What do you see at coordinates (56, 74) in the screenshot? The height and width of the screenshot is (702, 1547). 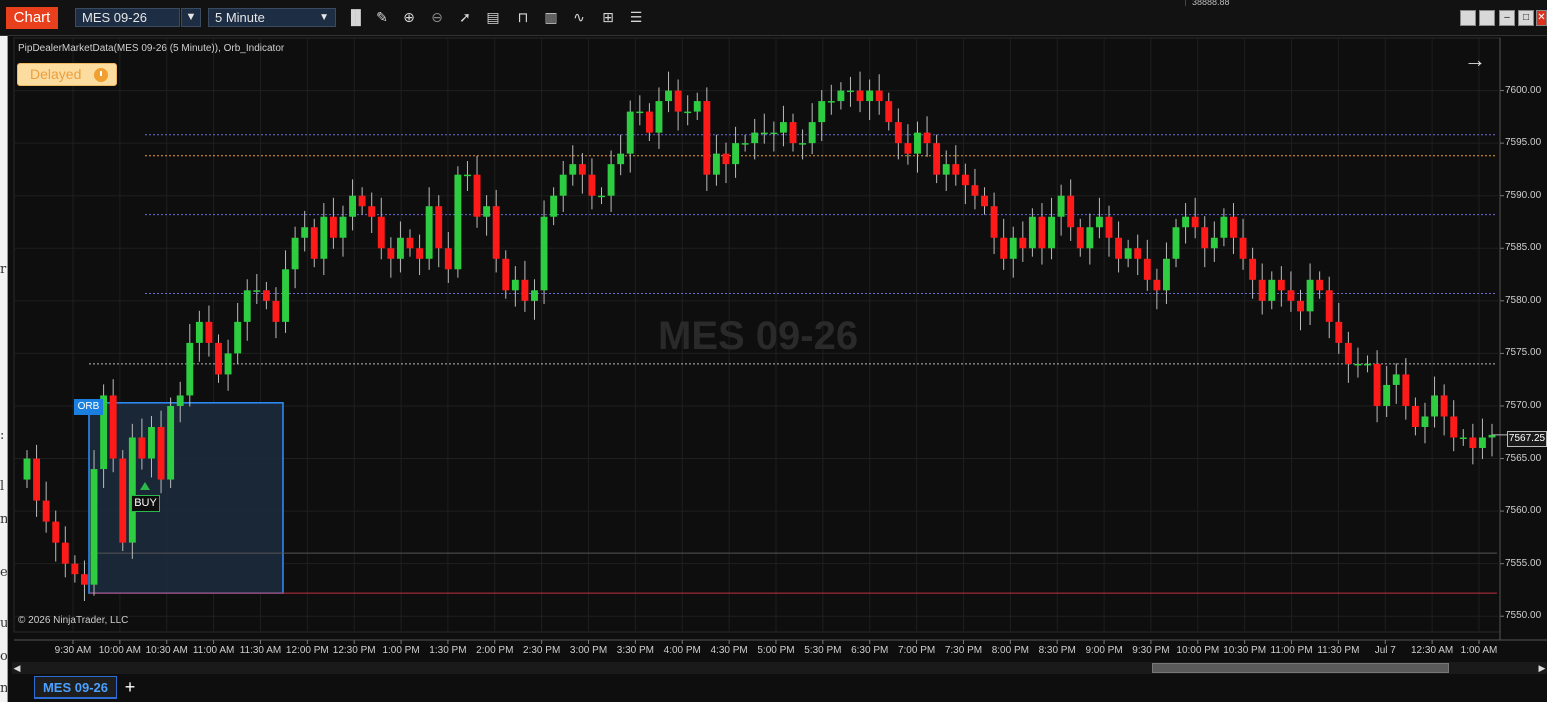 I see `delayed-label: Delayed` at bounding box center [56, 74].